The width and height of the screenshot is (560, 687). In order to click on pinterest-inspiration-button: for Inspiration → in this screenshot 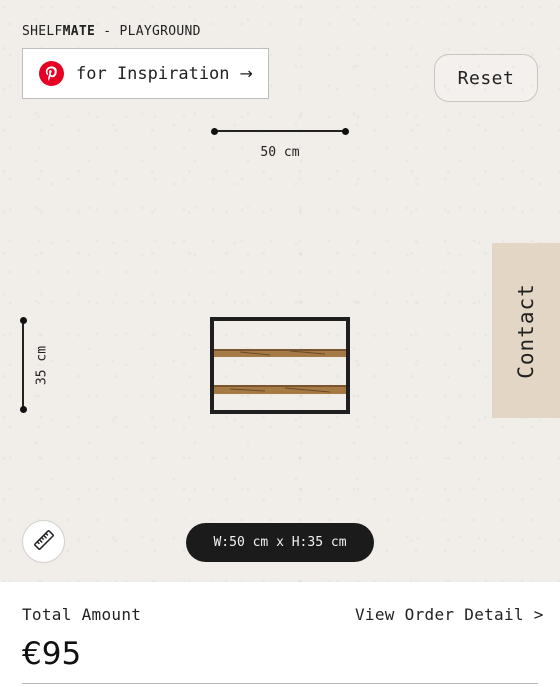, I will do `click(145, 73)`.